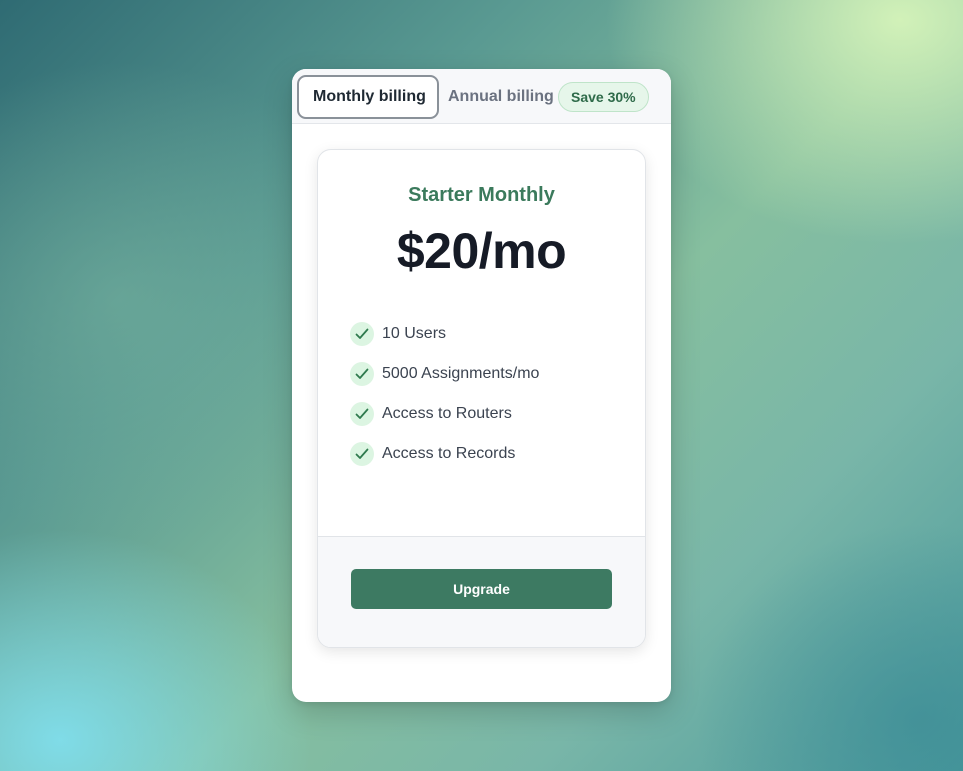 The height and width of the screenshot is (771, 963). Describe the element at coordinates (501, 97) in the screenshot. I see `tab-annual-billing: Annual billing` at that location.